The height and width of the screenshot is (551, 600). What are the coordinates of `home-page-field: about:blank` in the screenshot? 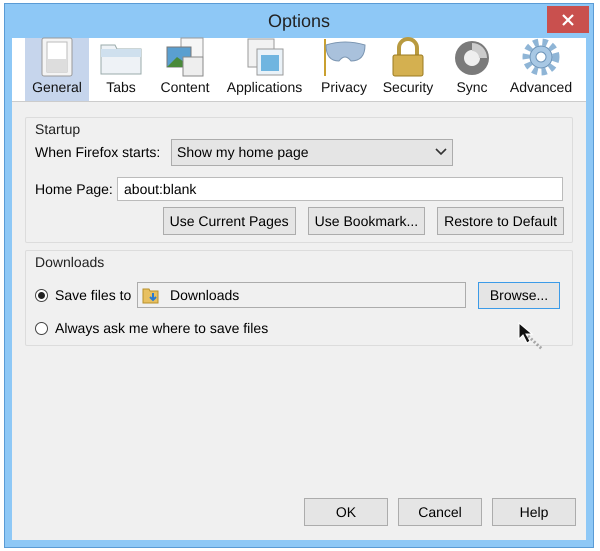 It's located at (340, 189).